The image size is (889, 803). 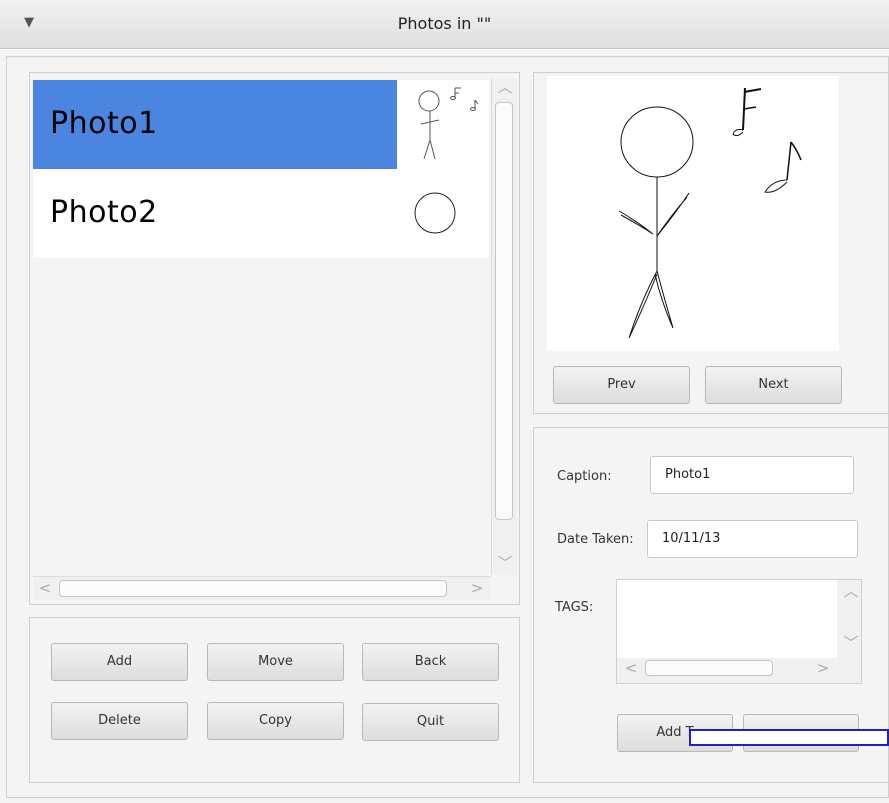 I want to click on tags-list: ︿ ﹀ < >, so click(x=739, y=631).